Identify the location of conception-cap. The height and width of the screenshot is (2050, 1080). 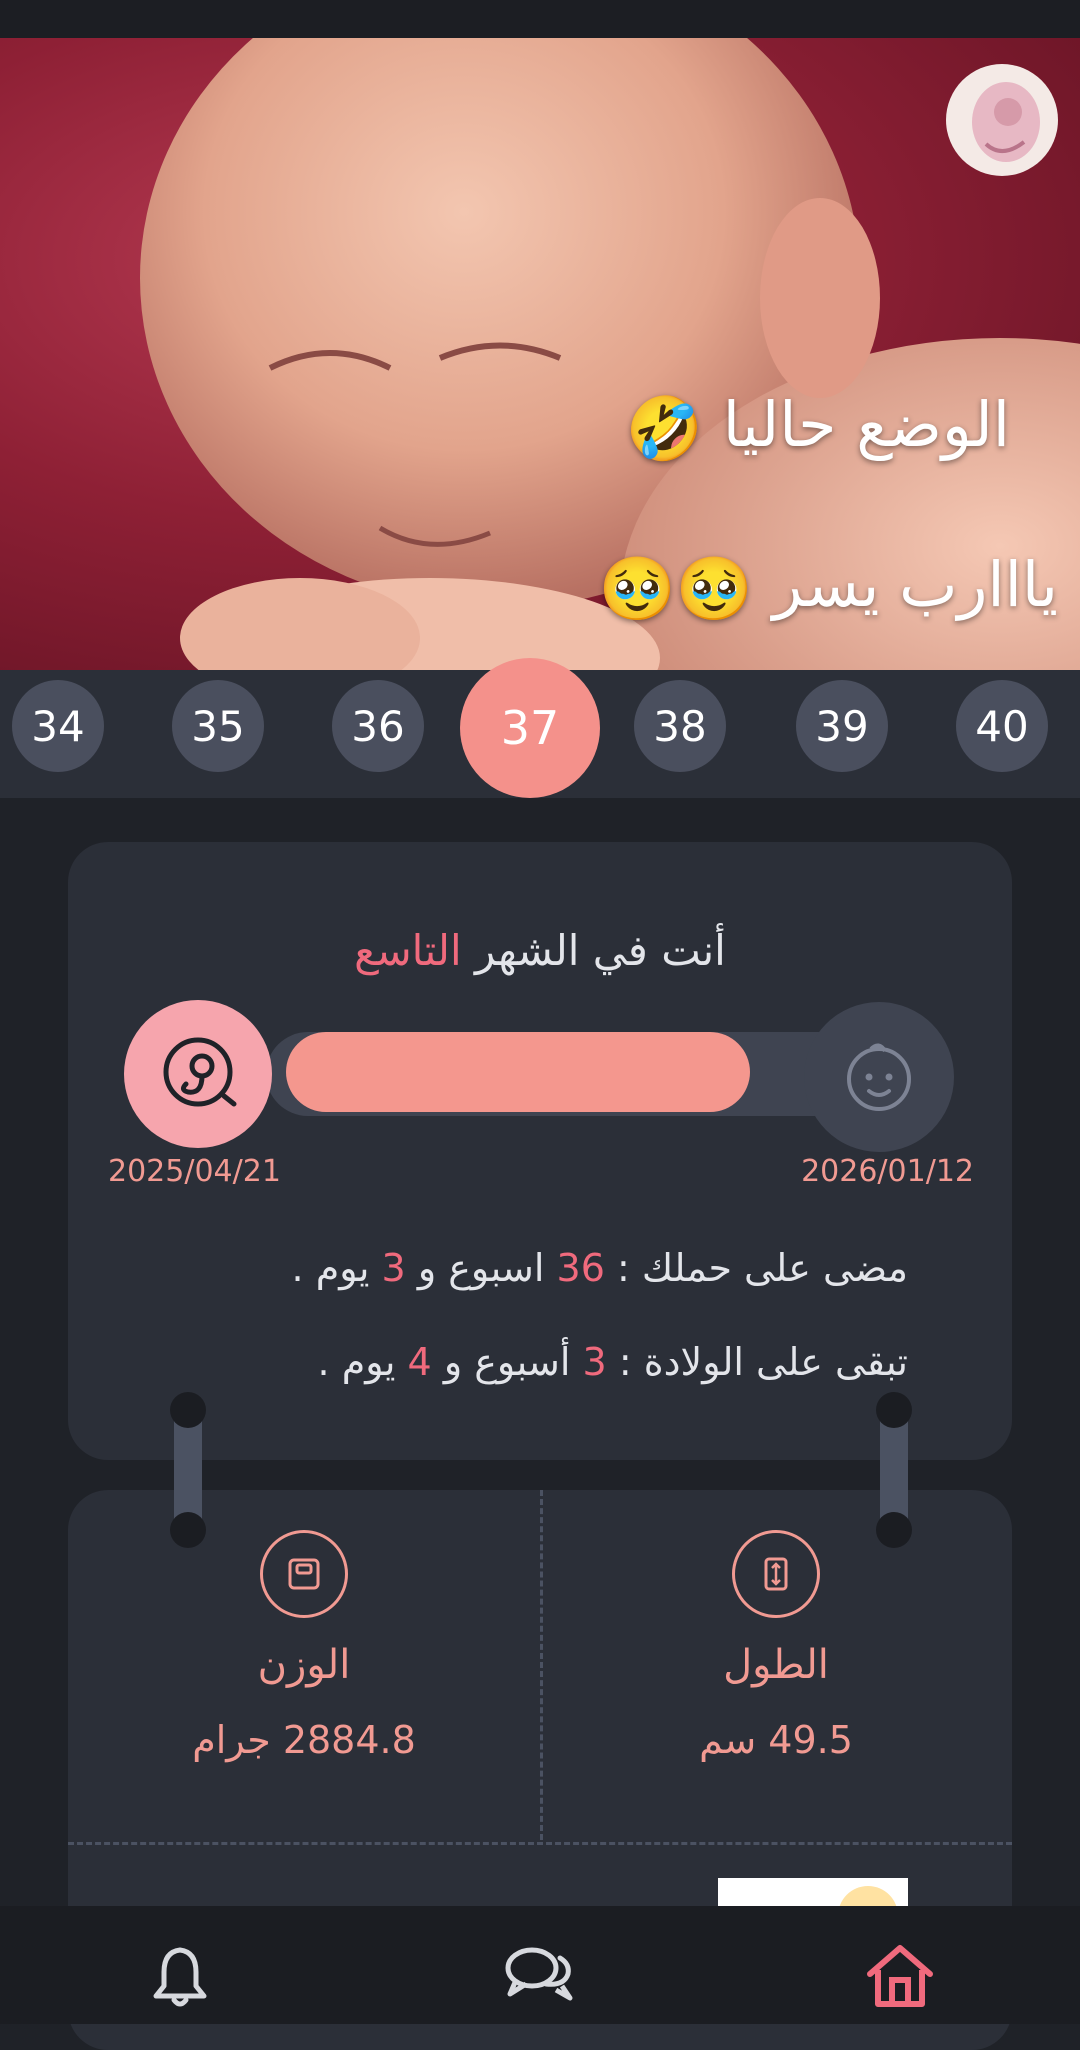
(198, 1074).